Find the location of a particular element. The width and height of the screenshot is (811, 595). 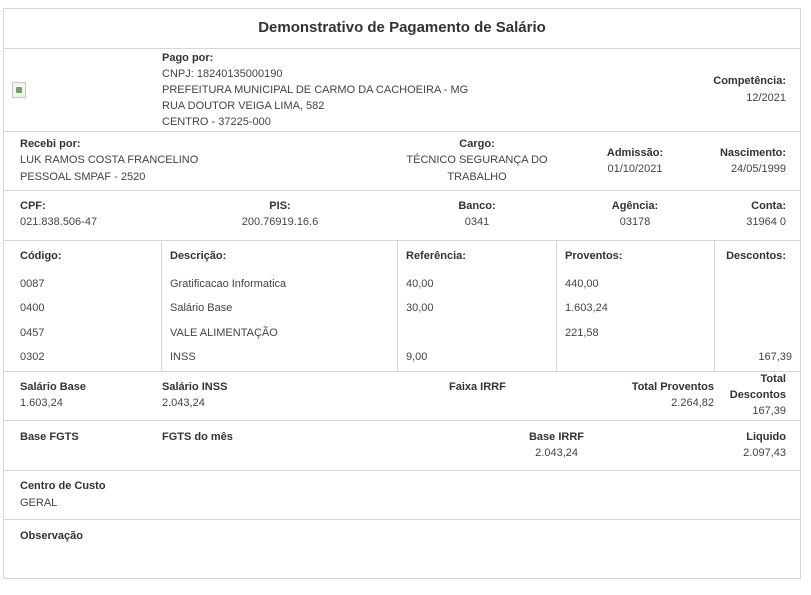

payer-cnpj: CNPJ: 18240135000190 is located at coordinates (222, 74).